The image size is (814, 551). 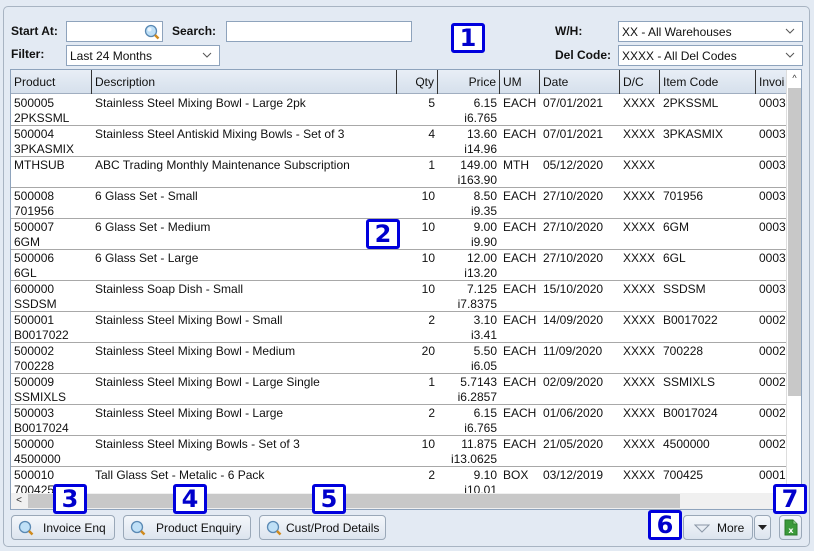 What do you see at coordinates (710, 55) in the screenshot?
I see `del-code-select: XXXX - All Del Codes` at bounding box center [710, 55].